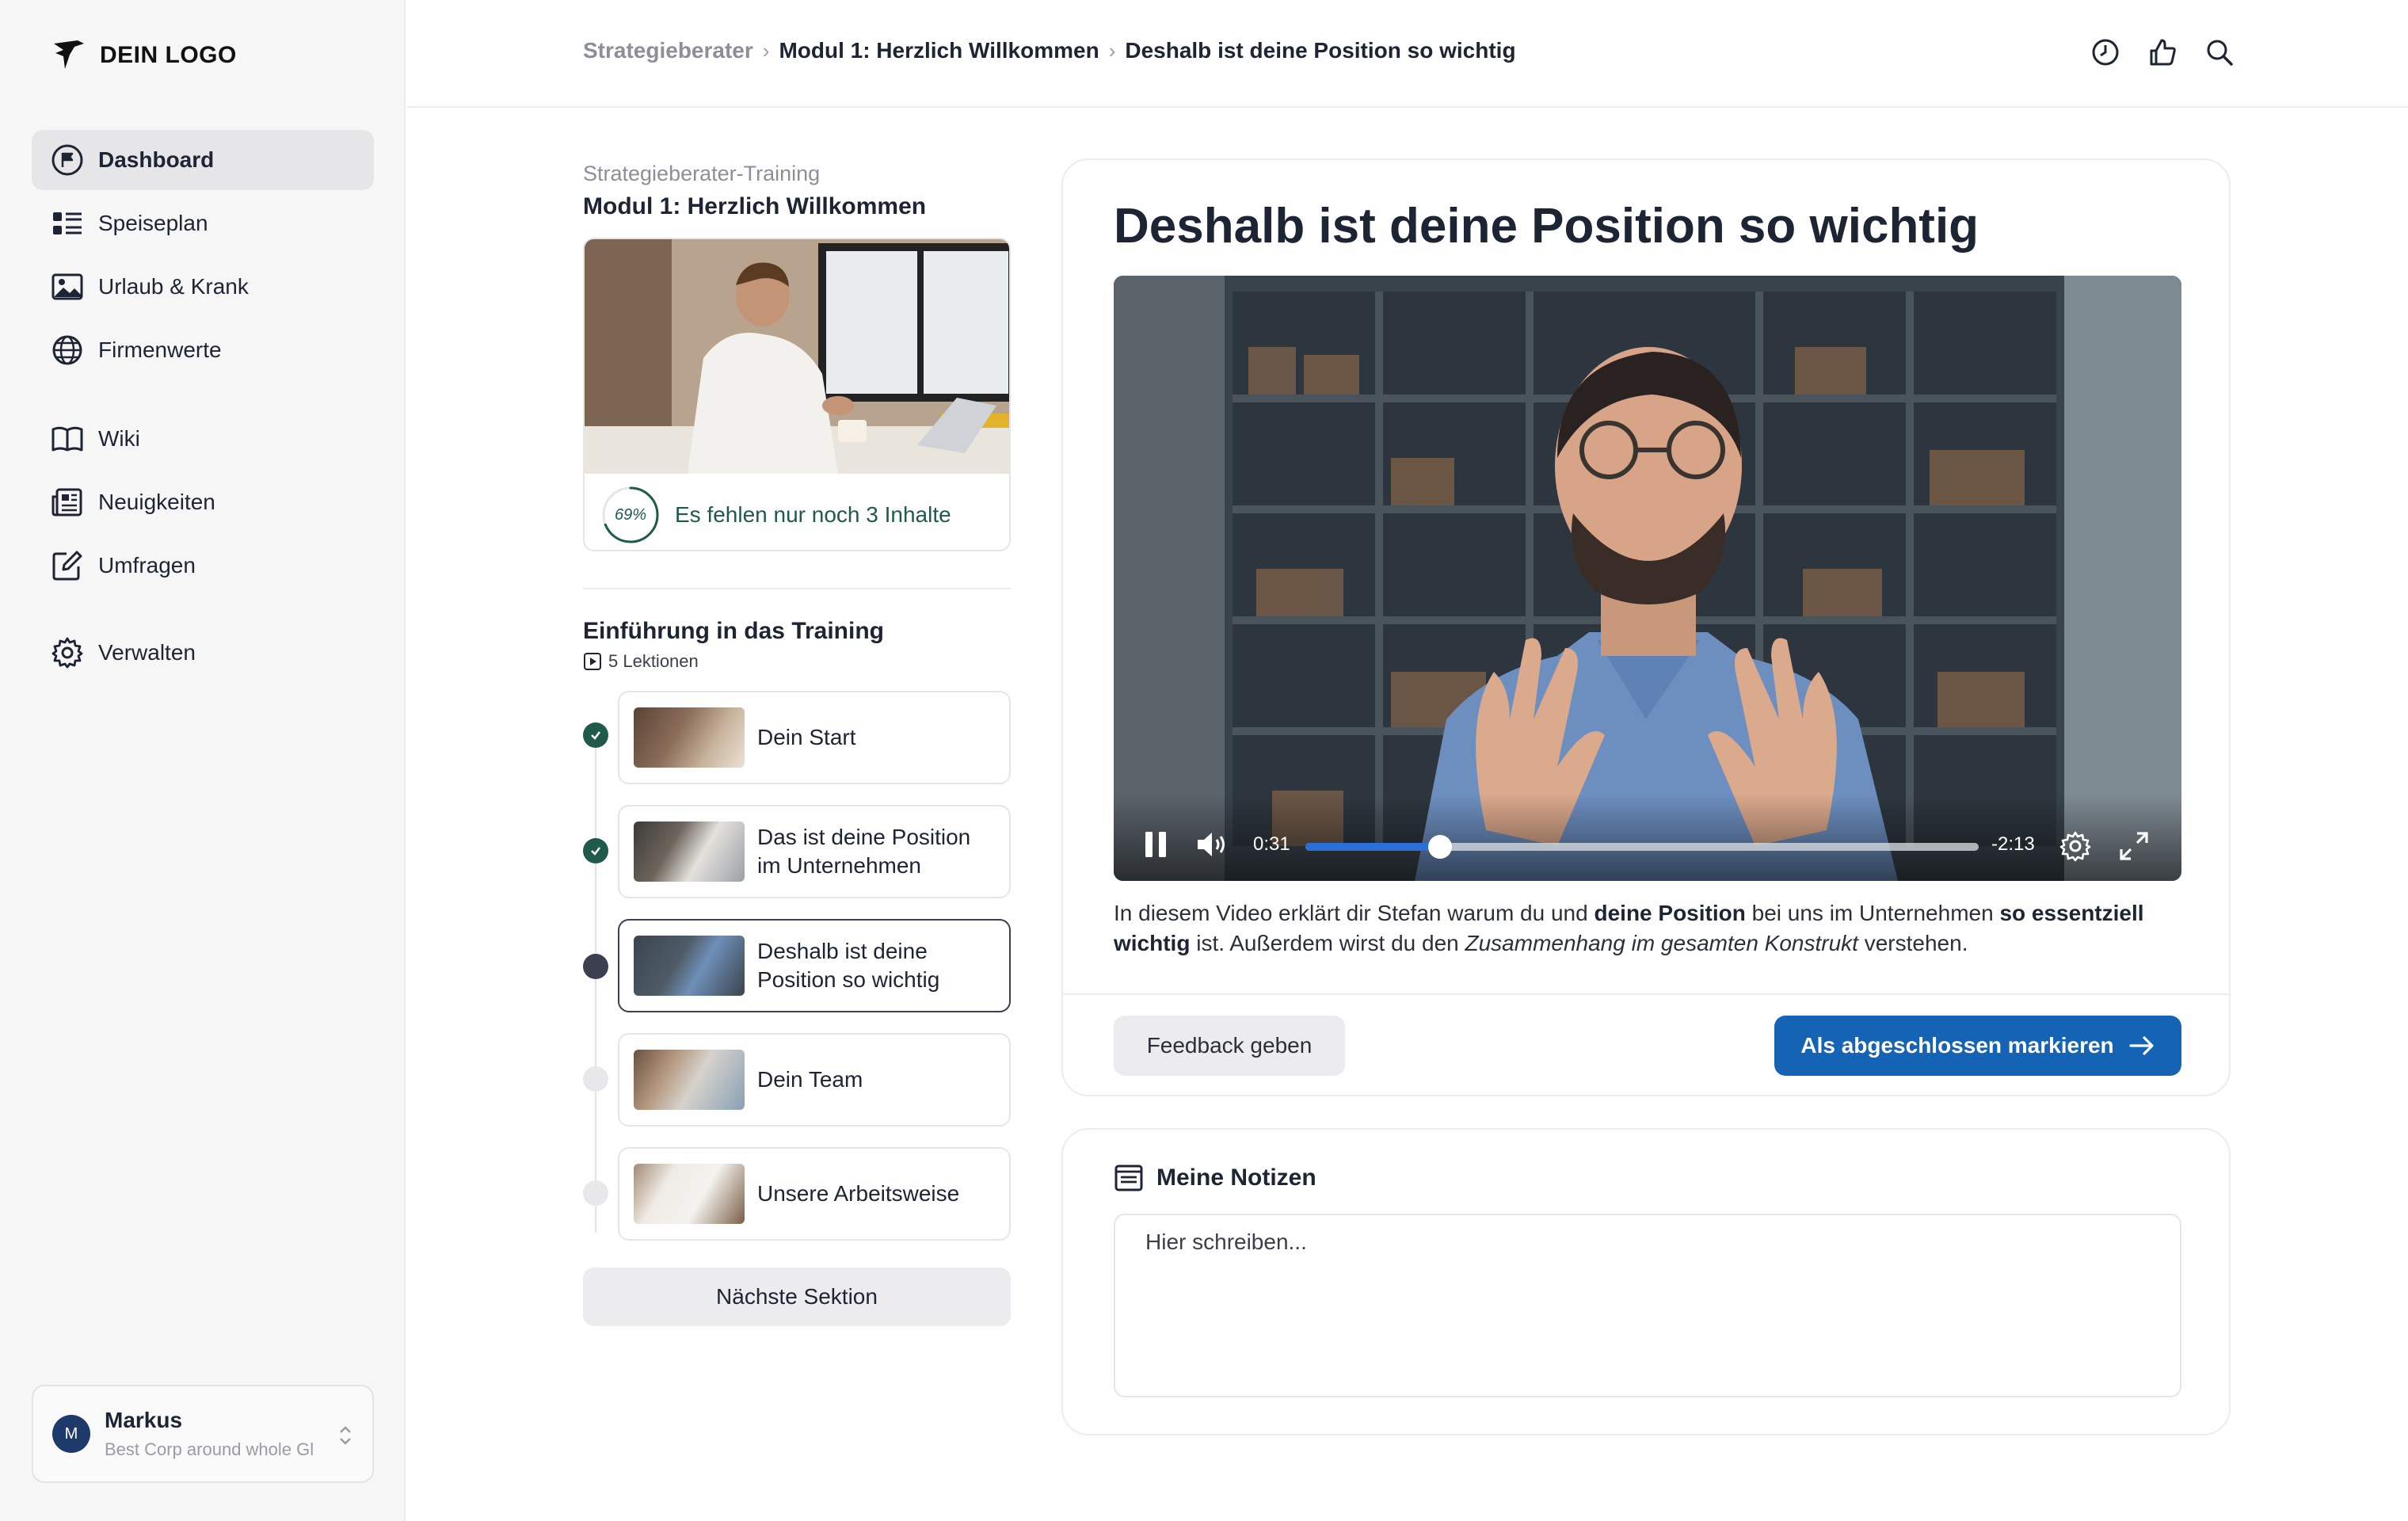 This screenshot has width=2408, height=1521. I want to click on notes-card: Meine Notizen, so click(1646, 1281).